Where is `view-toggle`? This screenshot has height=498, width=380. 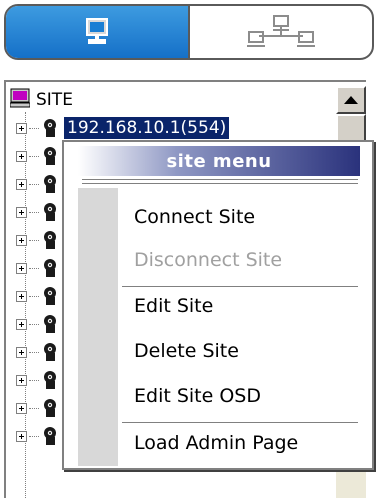 view-toggle is located at coordinates (189, 32).